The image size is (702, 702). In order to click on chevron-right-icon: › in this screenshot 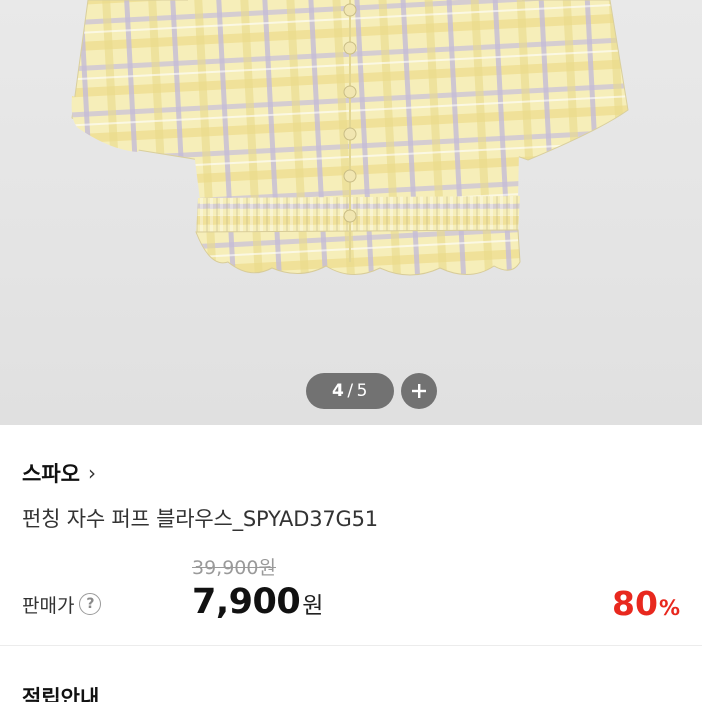, I will do `click(91, 473)`.